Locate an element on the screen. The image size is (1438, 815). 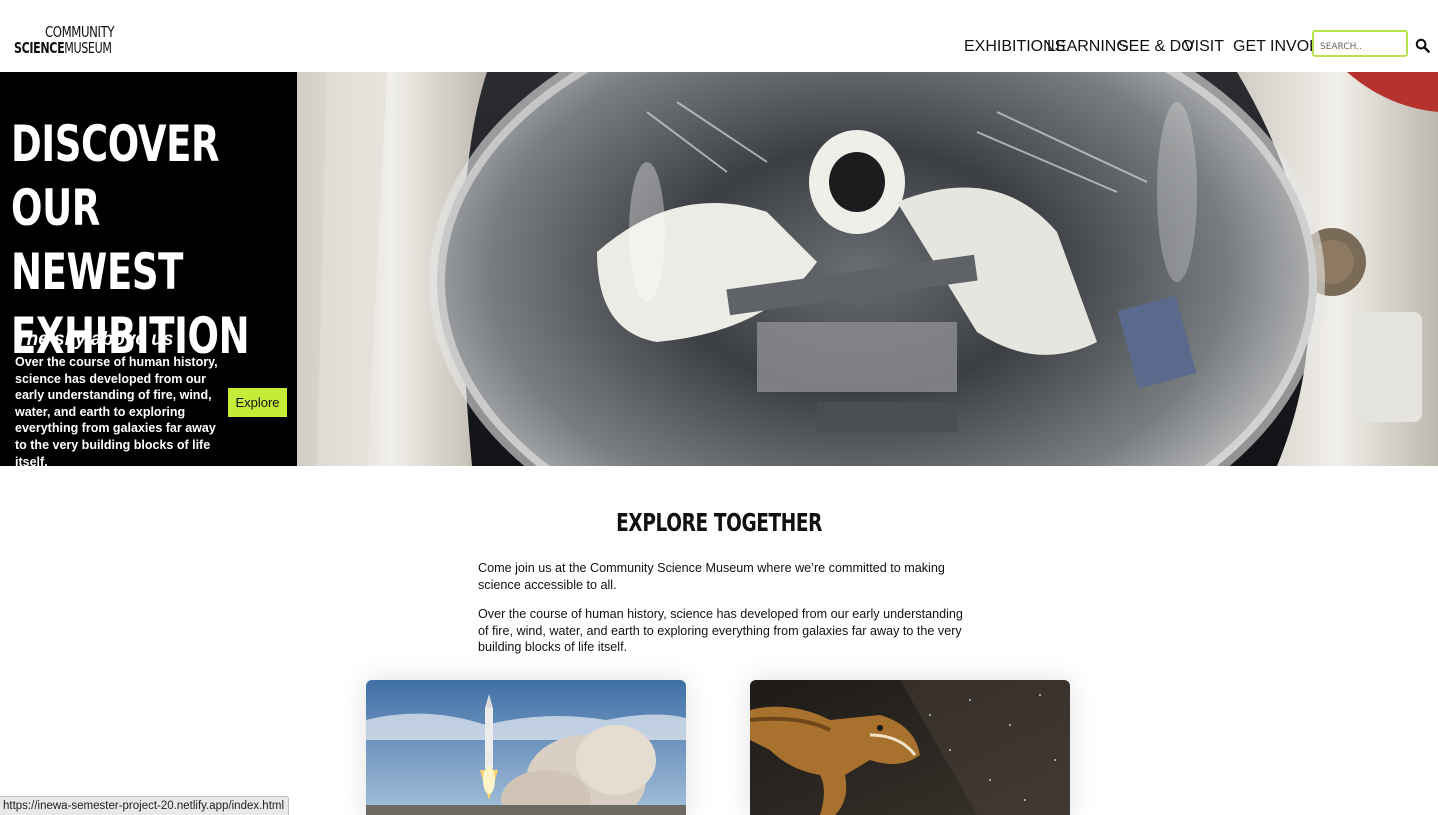
logo-line2: SCIENCEMUSEUM is located at coordinates (63, 48).